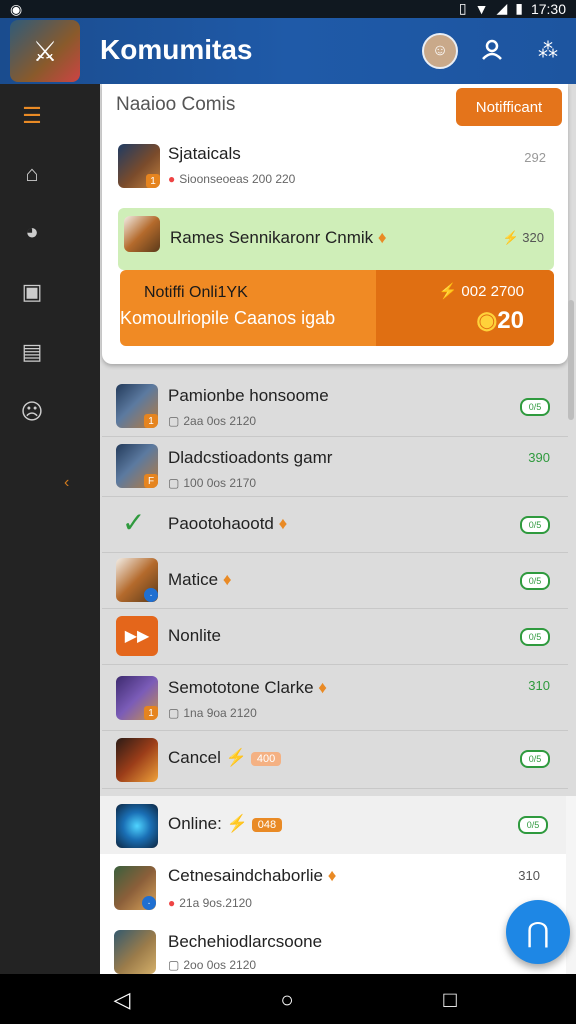 Image resolution: width=576 pixels, height=1024 pixels. I want to click on row-subtitle: ▢ 100 0os 2170, so click(212, 483).